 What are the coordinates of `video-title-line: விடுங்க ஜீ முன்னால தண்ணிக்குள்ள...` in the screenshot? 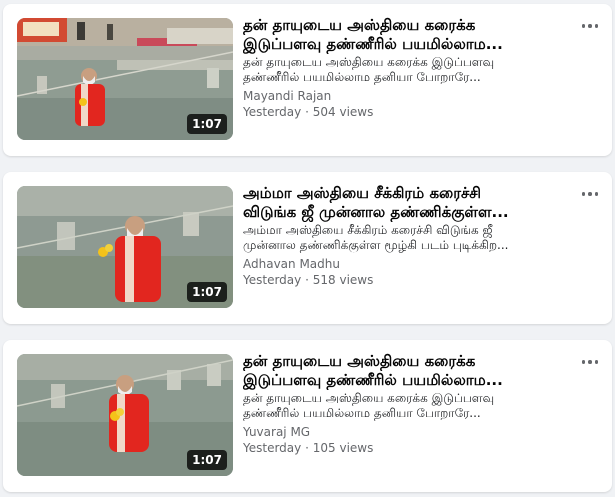 It's located at (376, 212).